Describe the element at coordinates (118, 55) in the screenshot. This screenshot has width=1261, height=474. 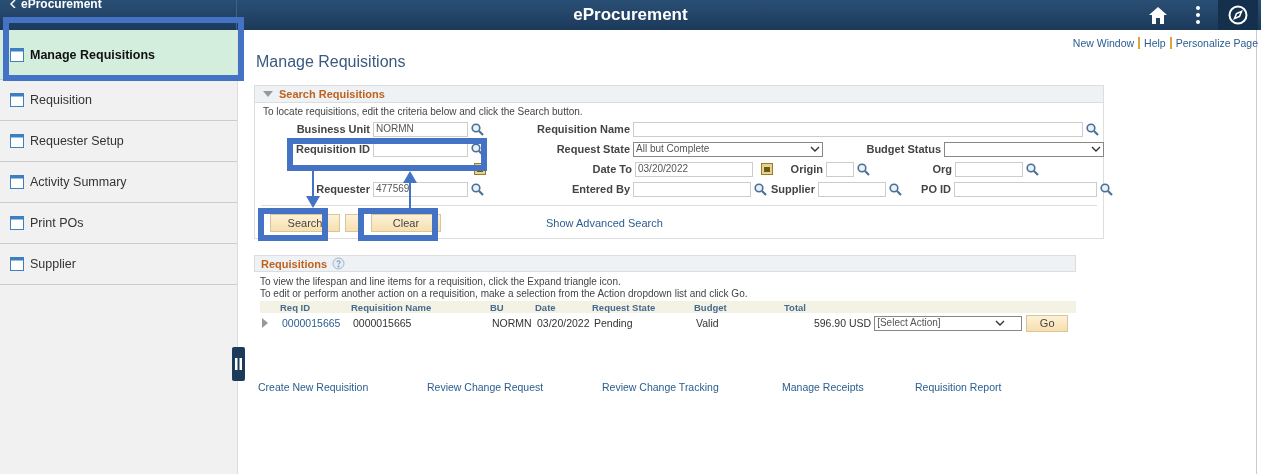
I see `sidebar-item: Manage Requisitions` at that location.